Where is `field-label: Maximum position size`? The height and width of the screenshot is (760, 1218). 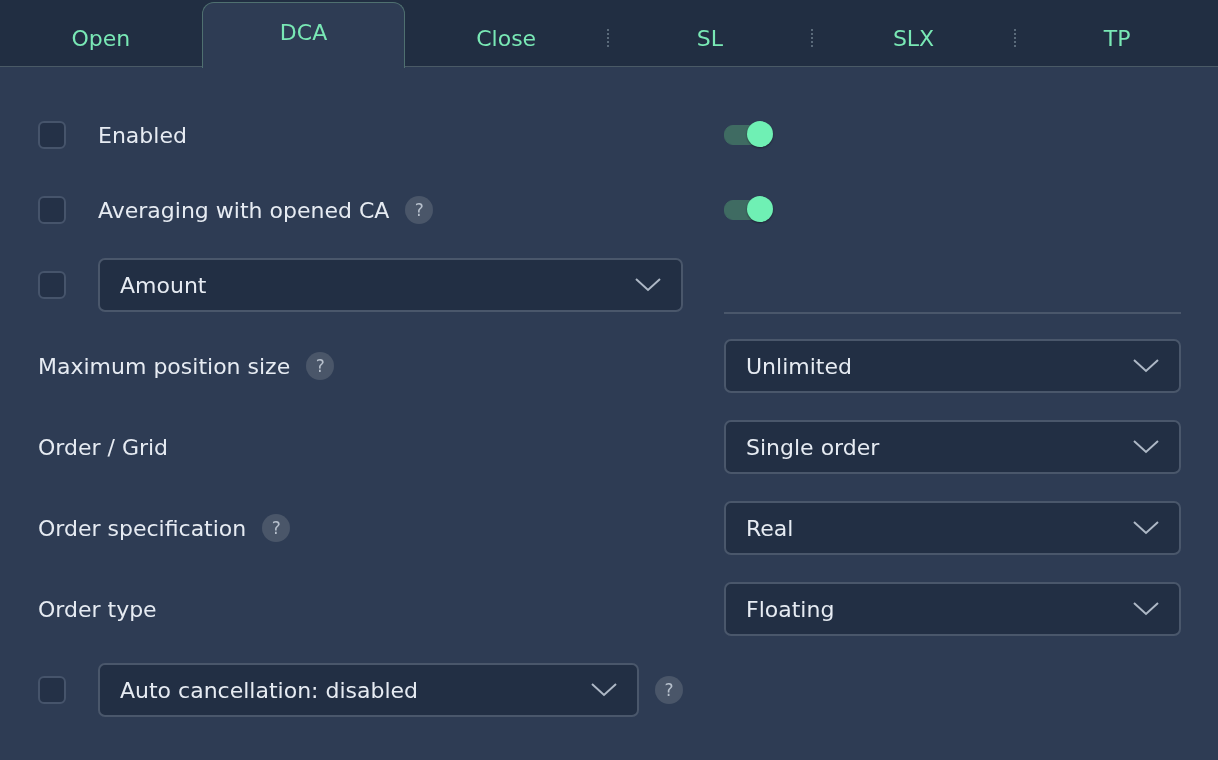 field-label: Maximum position size is located at coordinates (164, 366).